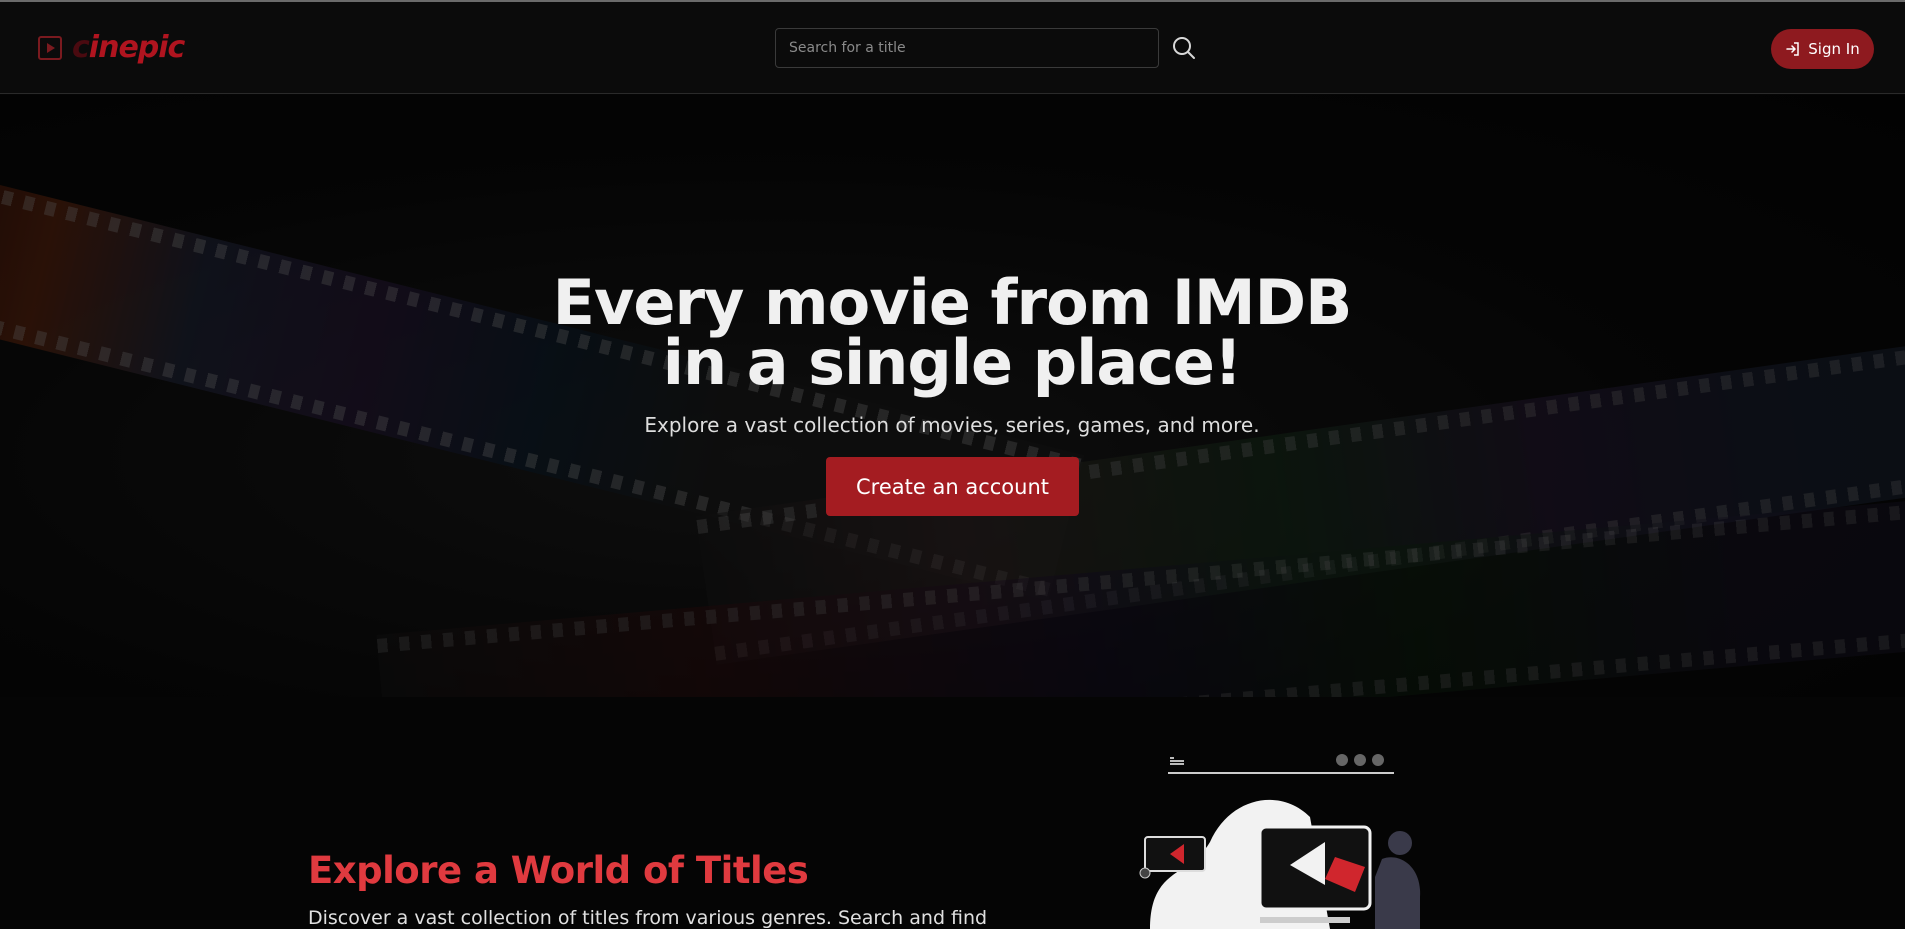  I want to click on section-title: Explore a World of Titles, so click(558, 870).